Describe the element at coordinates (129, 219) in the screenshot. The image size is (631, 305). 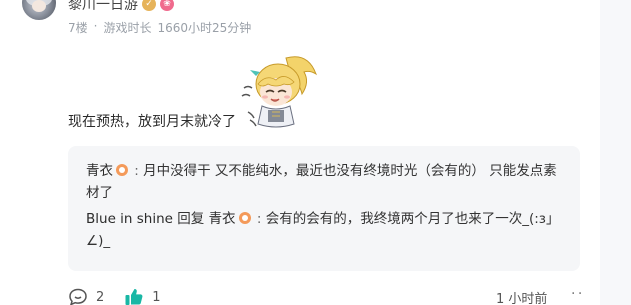
I see `reply-author: Blue in shine` at that location.